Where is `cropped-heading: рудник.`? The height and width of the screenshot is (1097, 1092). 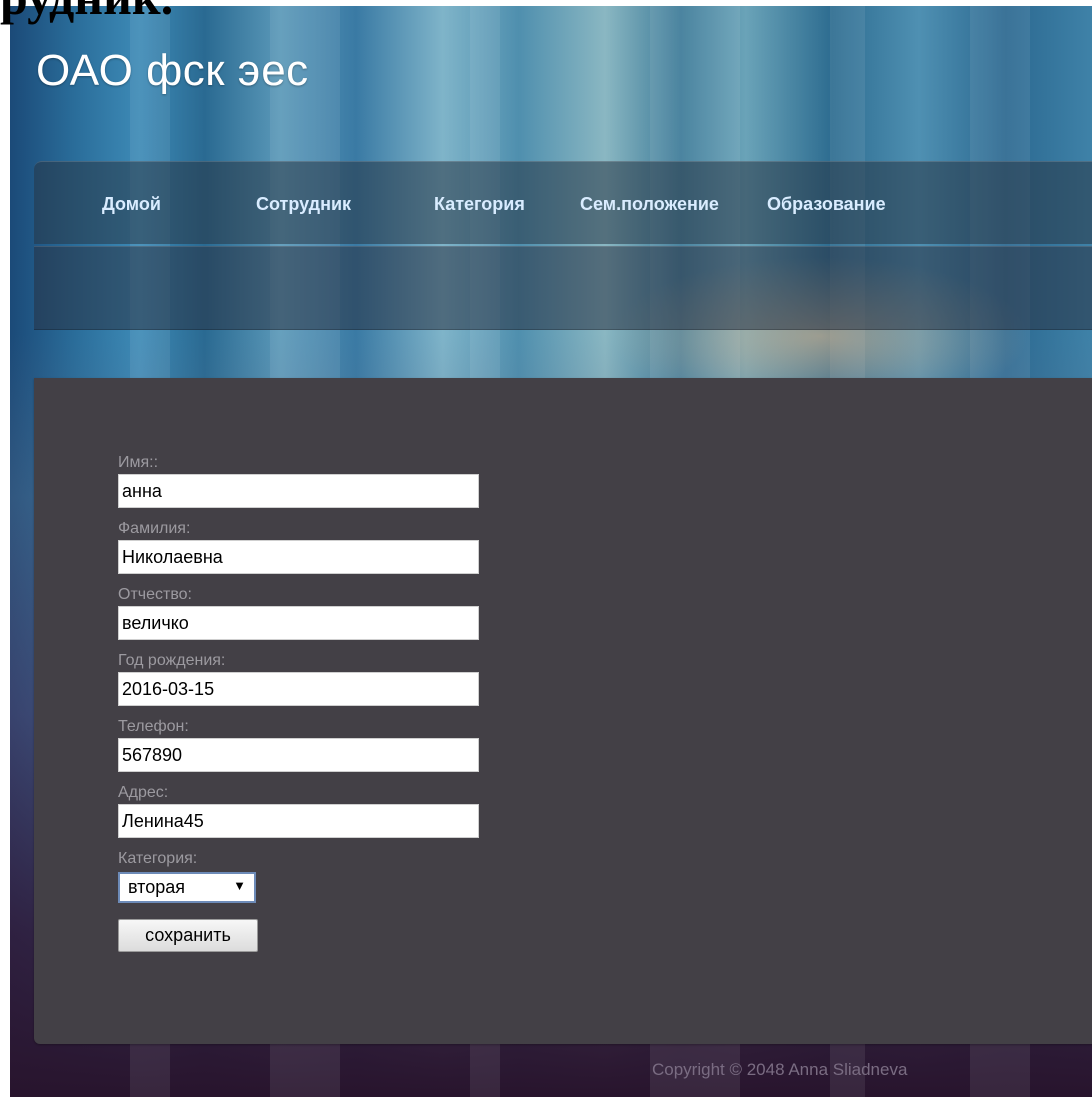
cropped-heading: рудник. is located at coordinates (86, 11).